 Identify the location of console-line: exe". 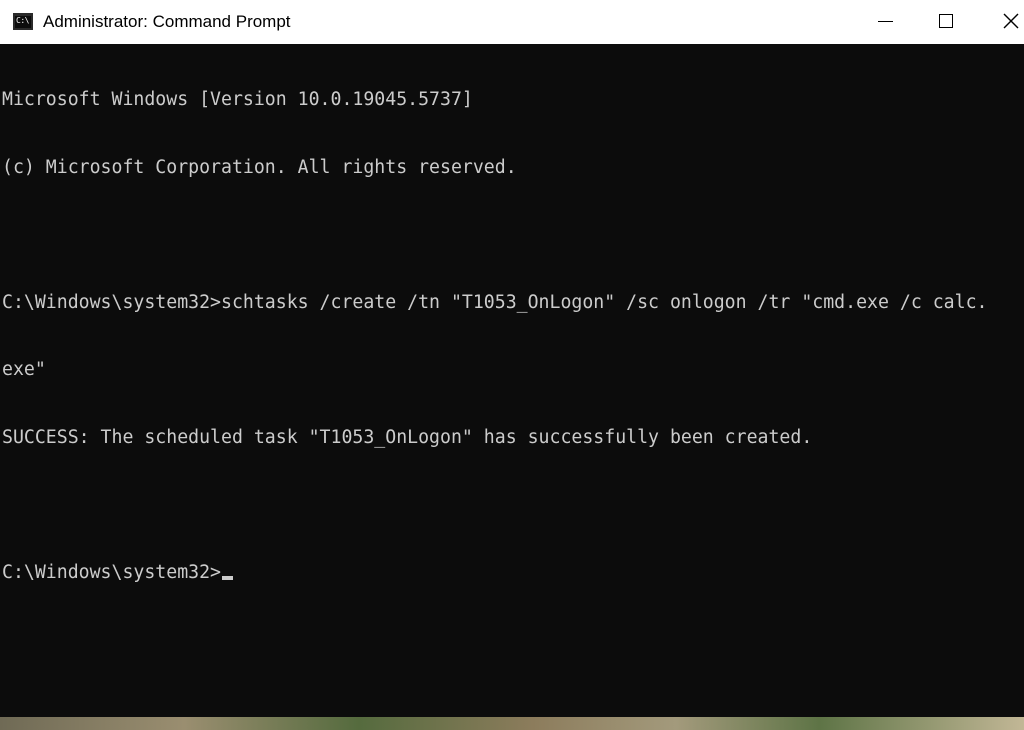
(24, 369).